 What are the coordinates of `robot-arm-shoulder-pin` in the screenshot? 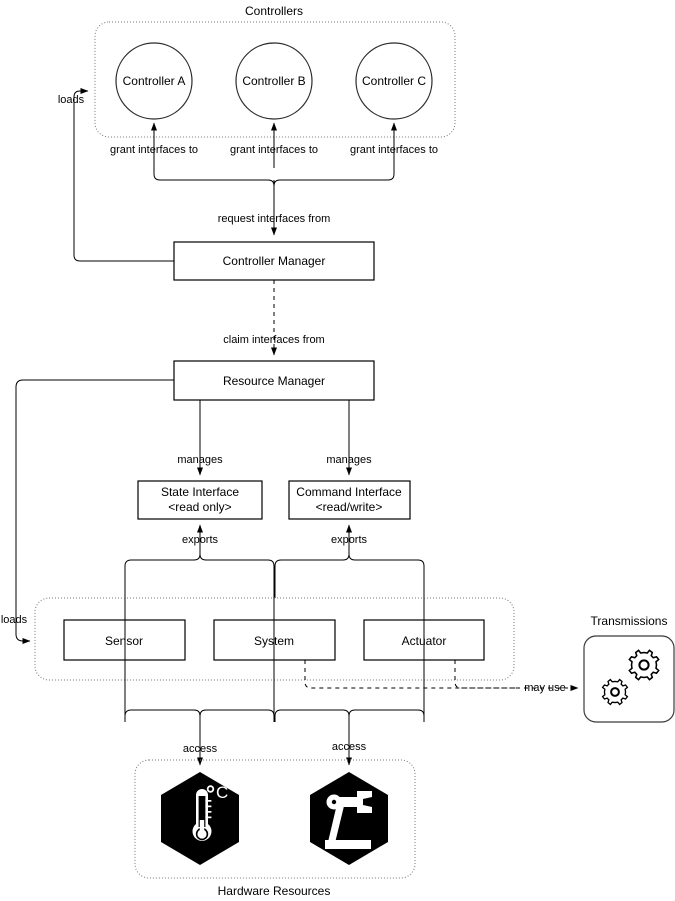 It's located at (334, 802).